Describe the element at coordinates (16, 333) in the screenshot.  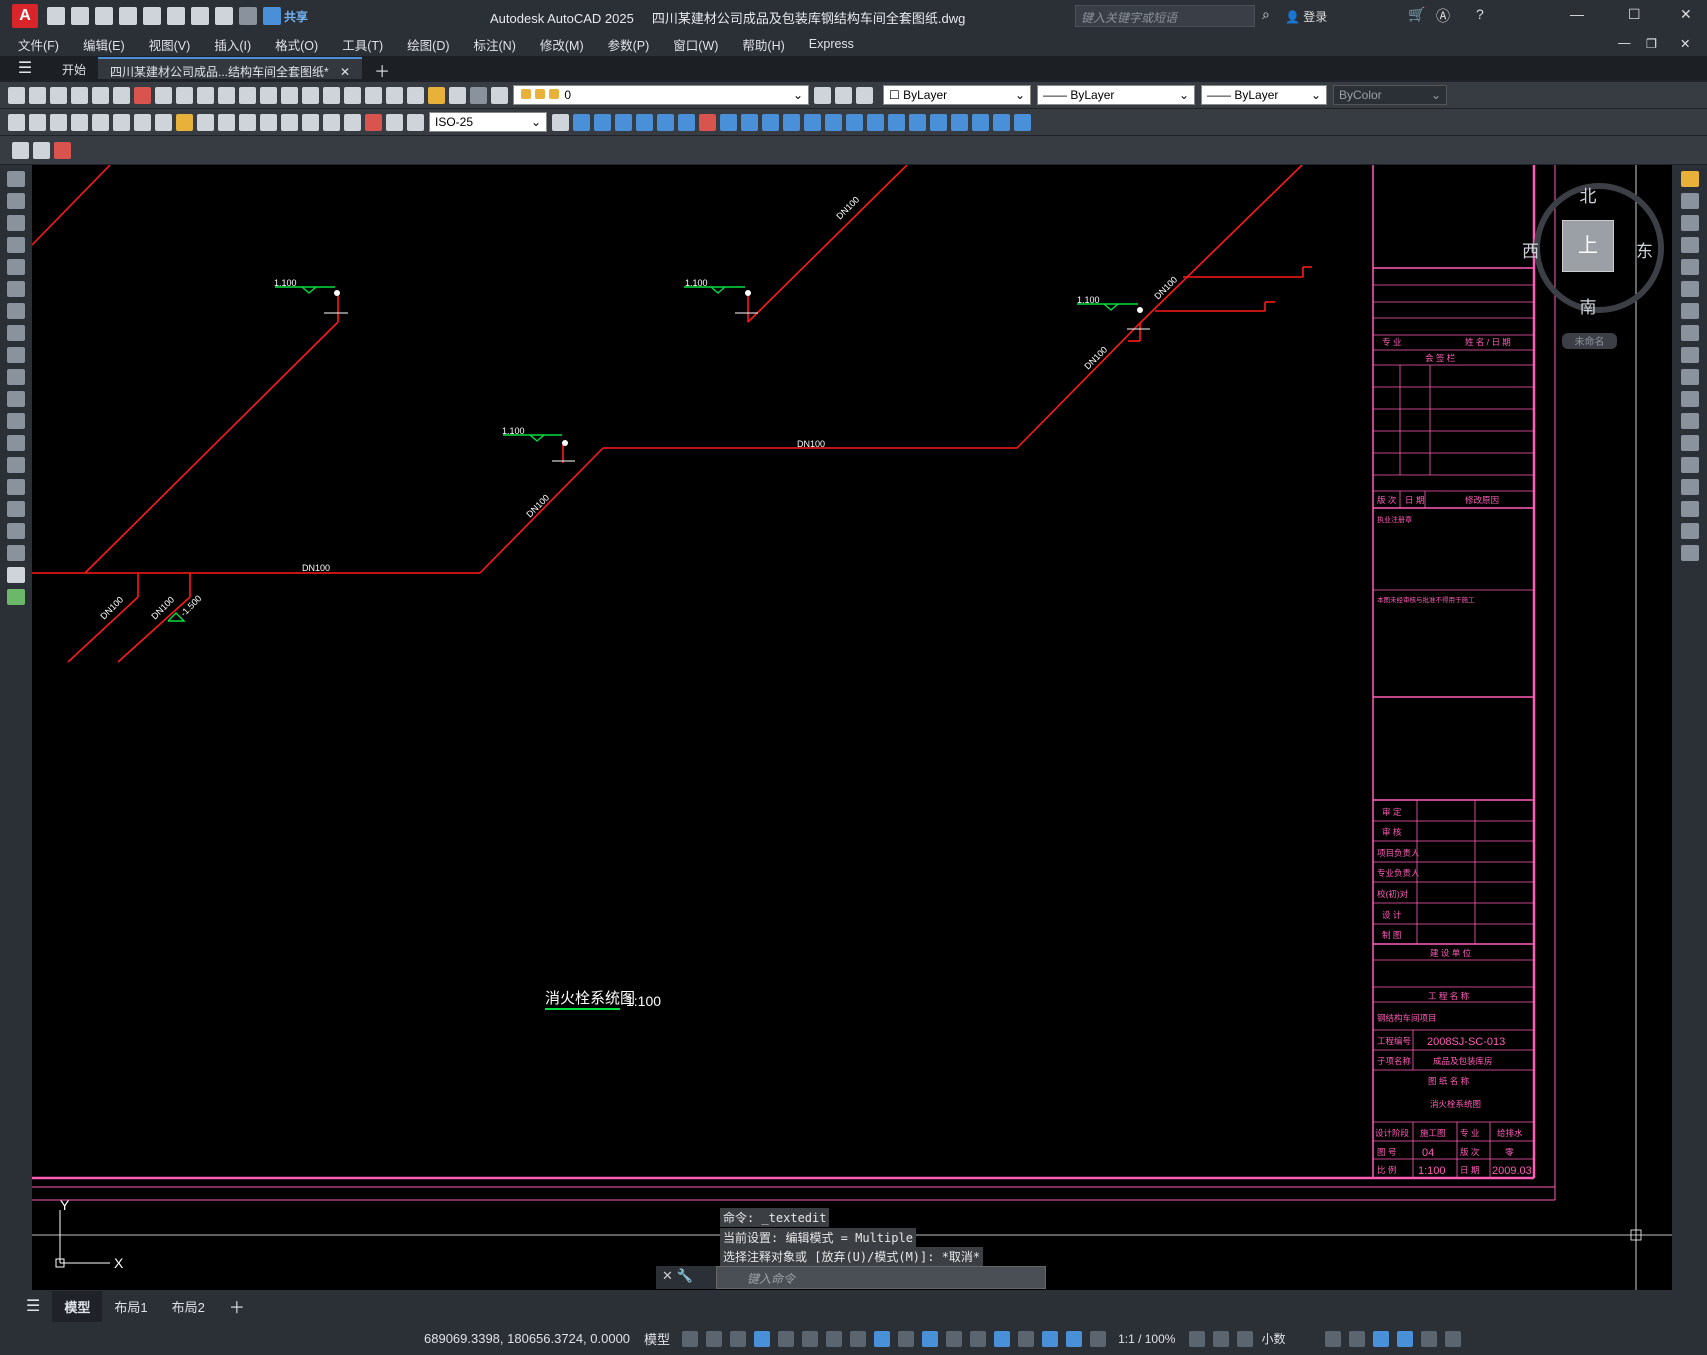
I see `revcloud-icon` at that location.